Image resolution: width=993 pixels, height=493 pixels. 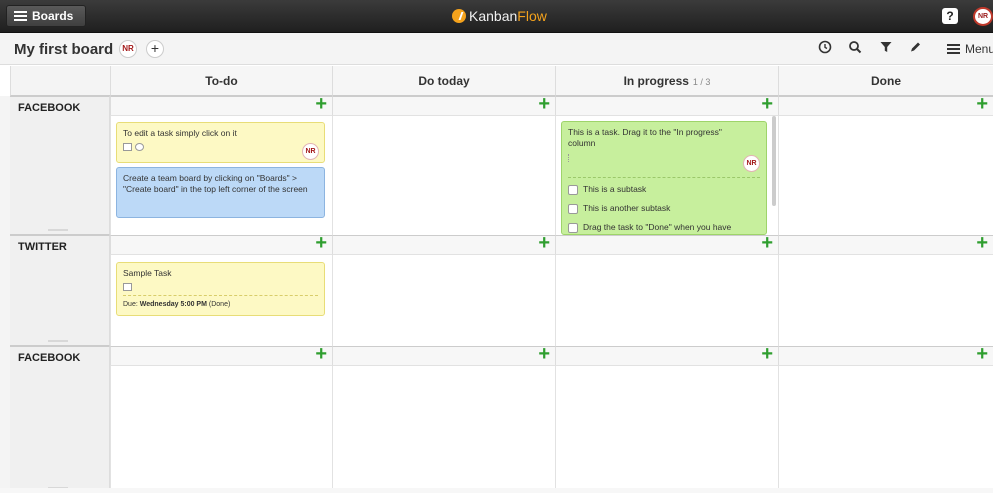 I want to click on task-card-edit: To edit a task simply click on it NR, so click(x=220, y=142).